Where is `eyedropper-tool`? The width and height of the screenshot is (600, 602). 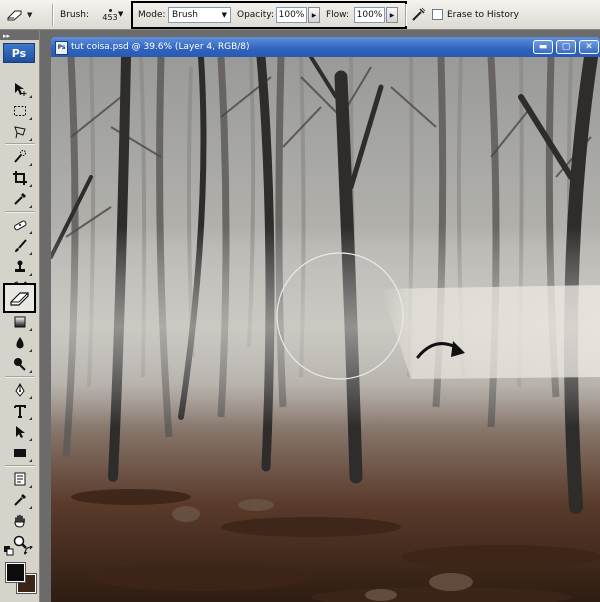 eyedropper-tool is located at coordinates (20, 199).